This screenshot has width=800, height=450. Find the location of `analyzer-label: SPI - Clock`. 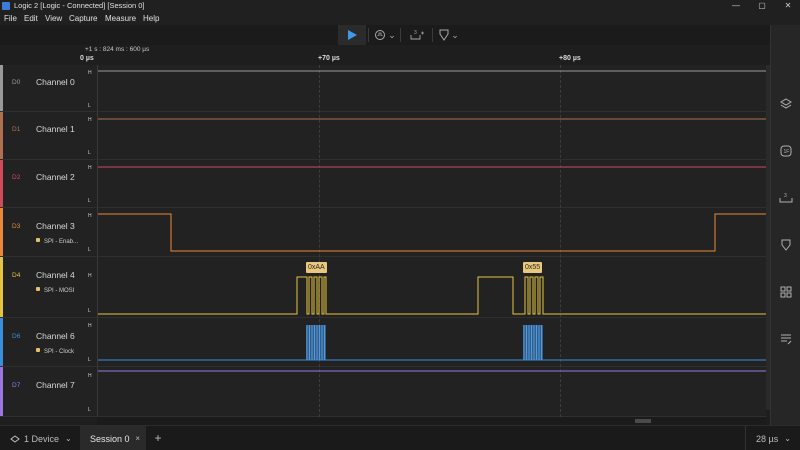

analyzer-label: SPI - Clock is located at coordinates (55, 351).